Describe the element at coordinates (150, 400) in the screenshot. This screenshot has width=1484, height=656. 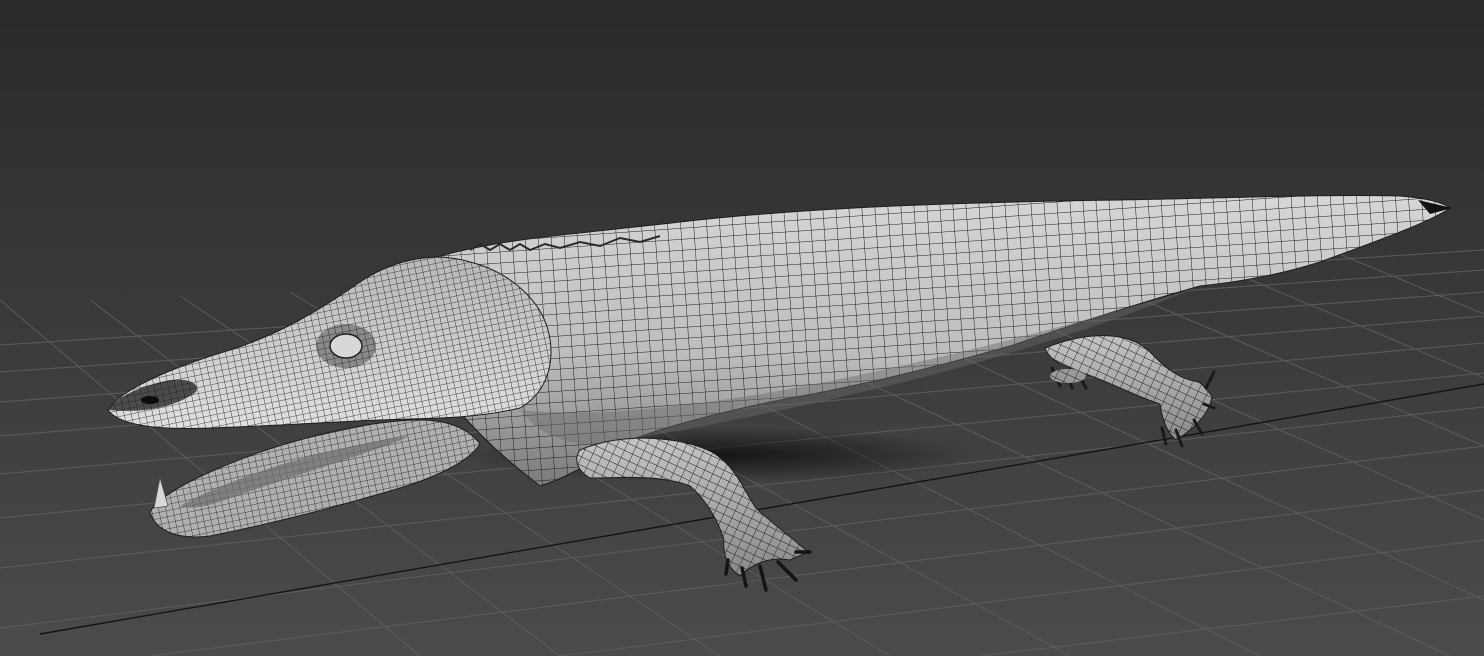
I see `nostril` at that location.